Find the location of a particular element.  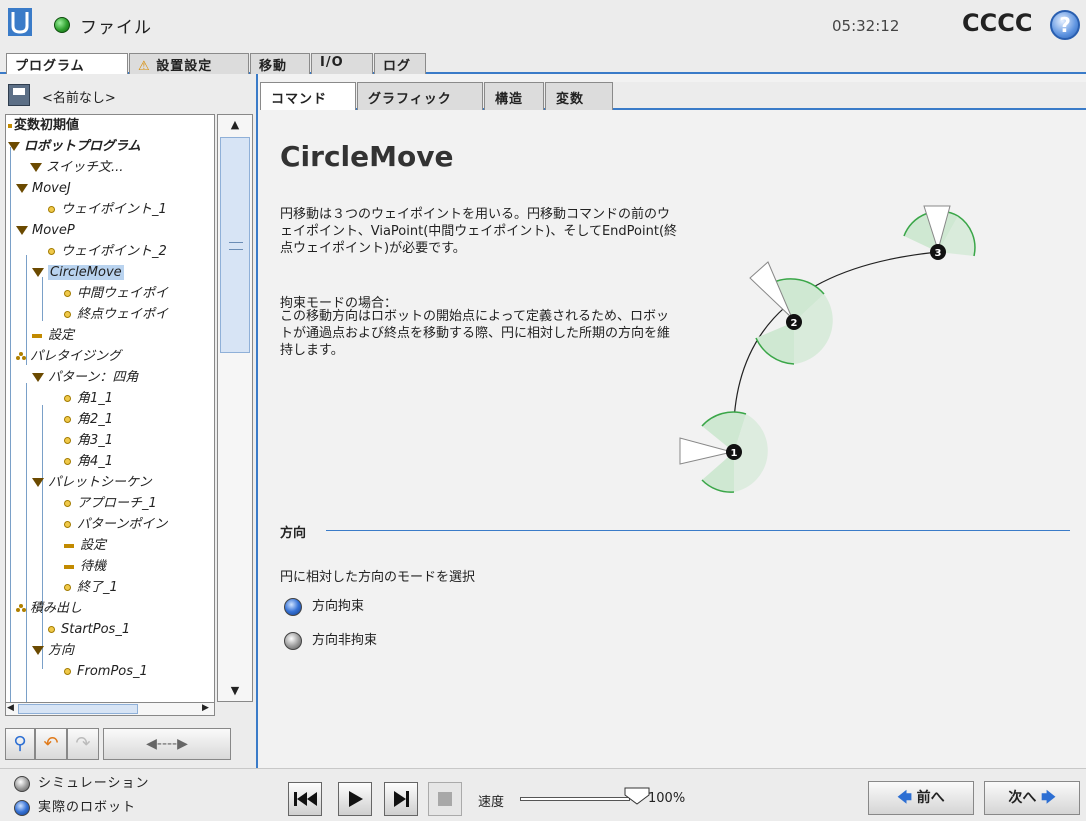

tab-log: ログ is located at coordinates (400, 63).